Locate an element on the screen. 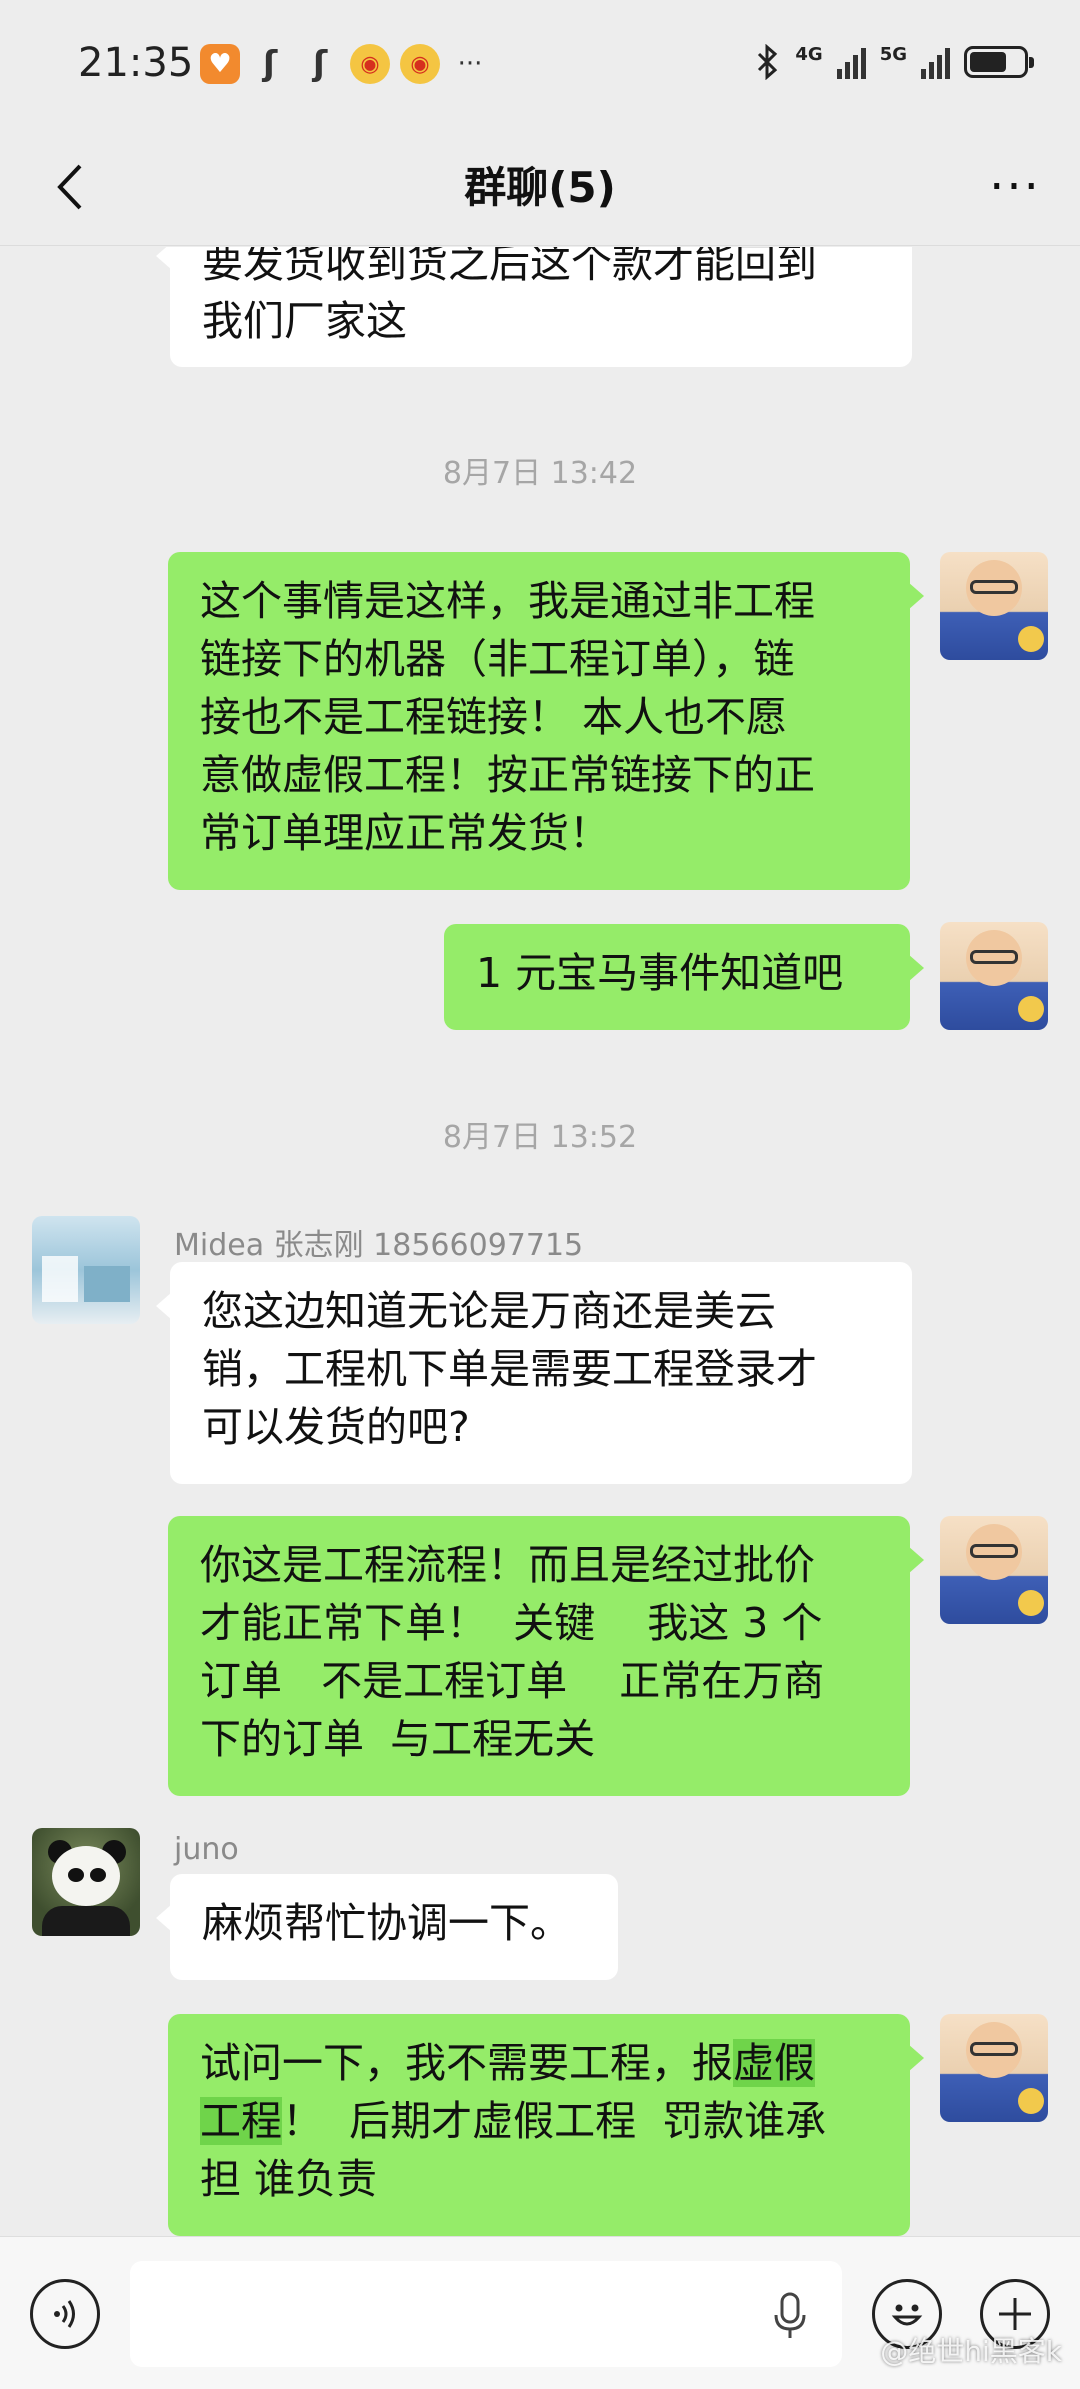  sender-name: juno is located at coordinates (206, 1849).